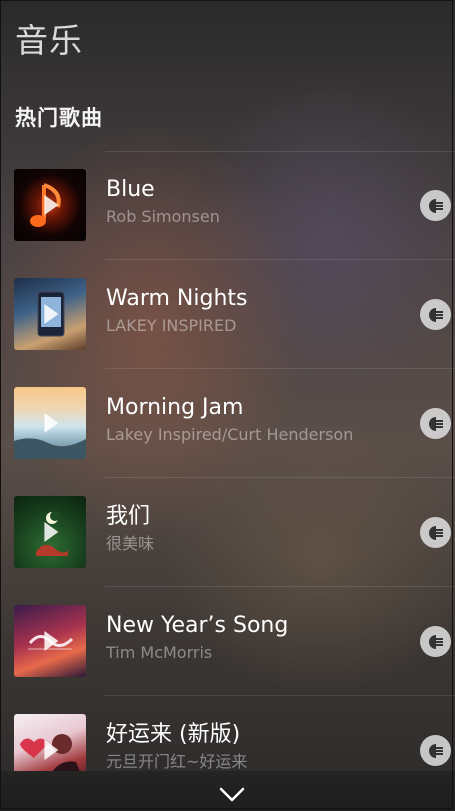  I want to click on song-row: 好运来 (新版) 元旦开门红~好运来, so click(227, 733).